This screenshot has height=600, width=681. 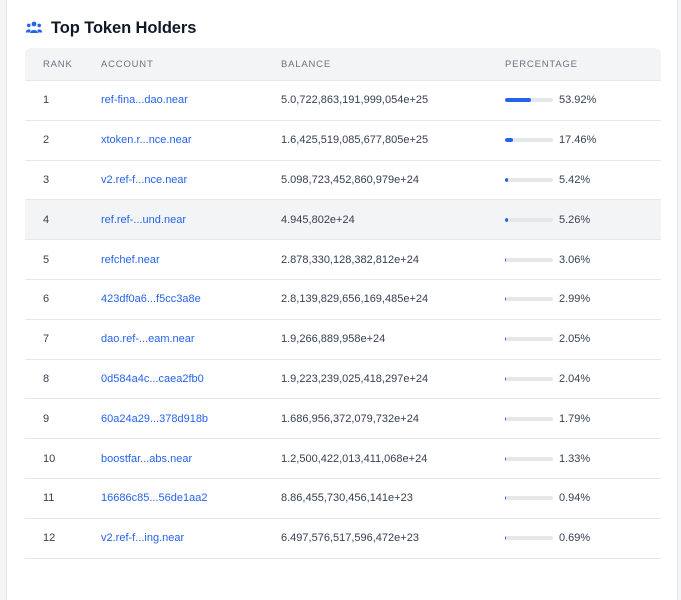 What do you see at coordinates (583, 100) in the screenshot?
I see `percentage-cell: 53.92%` at bounding box center [583, 100].